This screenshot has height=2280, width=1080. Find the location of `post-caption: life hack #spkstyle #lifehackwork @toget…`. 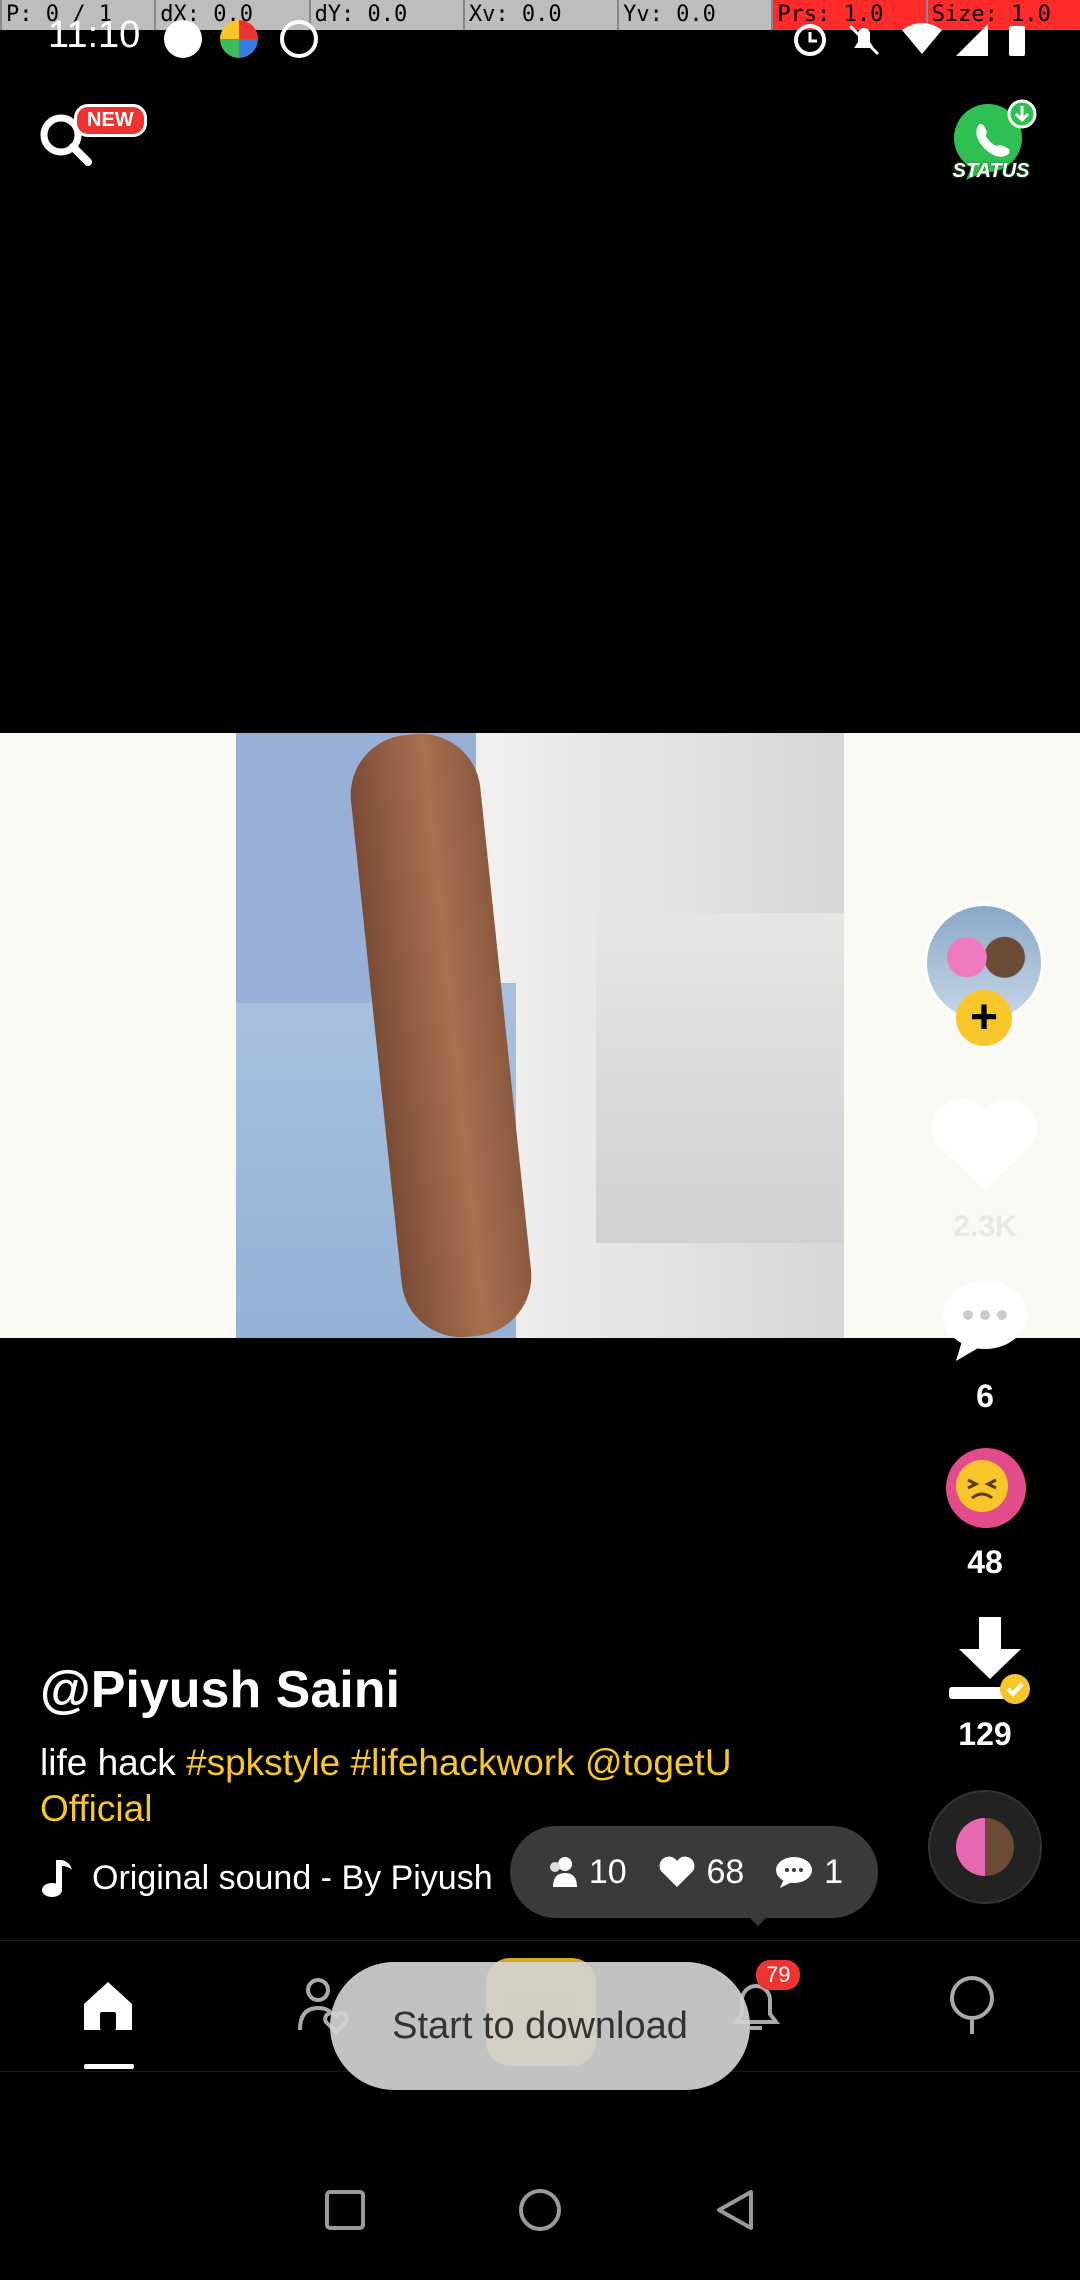

post-caption: life hack #spkstyle #lifehackwork @toget… is located at coordinates (440, 1786).